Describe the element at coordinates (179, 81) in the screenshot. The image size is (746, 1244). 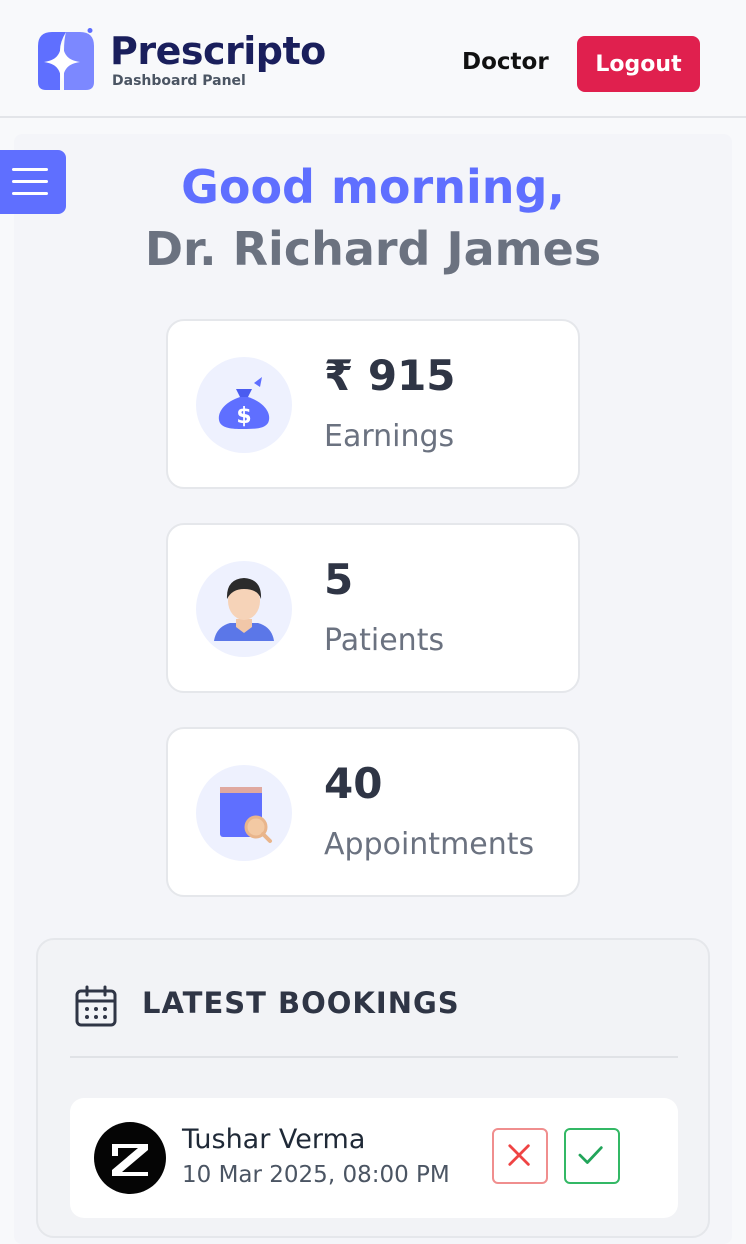
I see `brand-subtitle: Dashboard Panel` at that location.